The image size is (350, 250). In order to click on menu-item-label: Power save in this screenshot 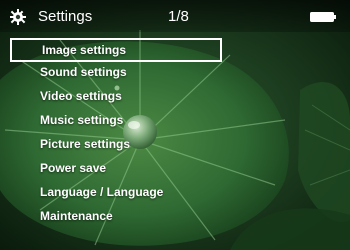, I will do `click(73, 168)`.